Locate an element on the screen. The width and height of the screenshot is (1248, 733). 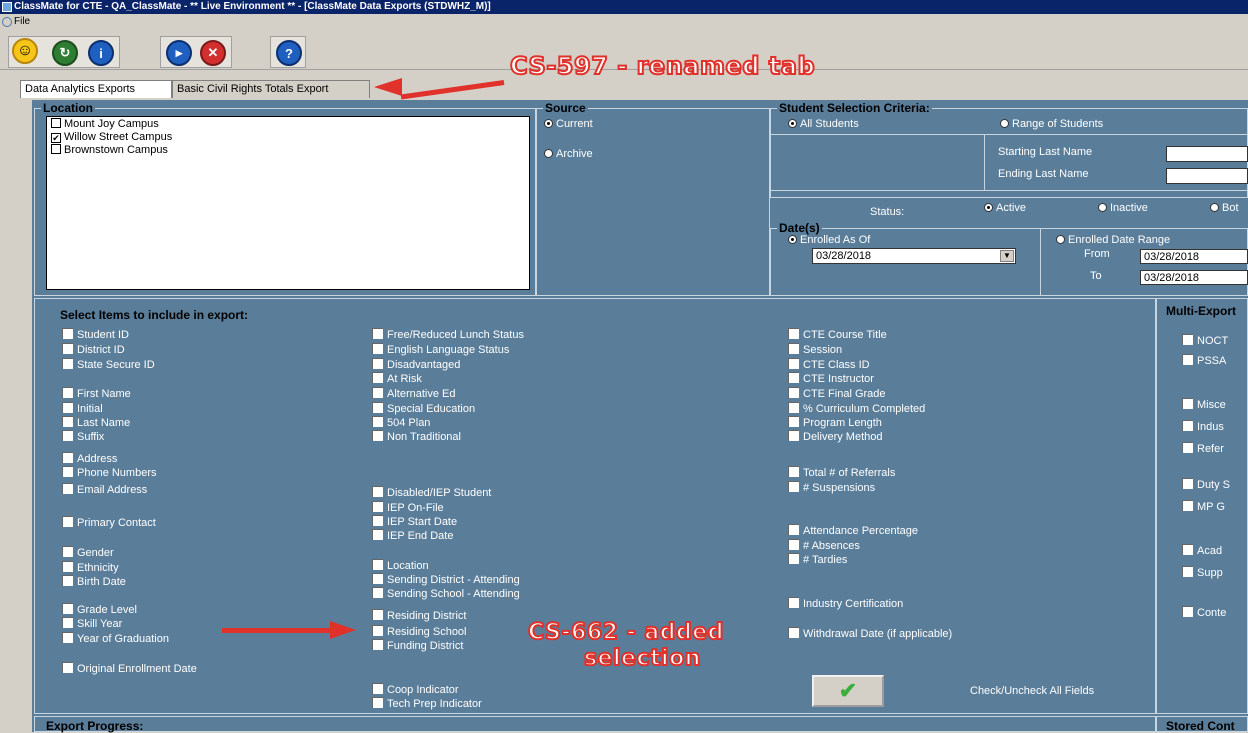
location-item: Brownstown Campus is located at coordinates (109, 150).